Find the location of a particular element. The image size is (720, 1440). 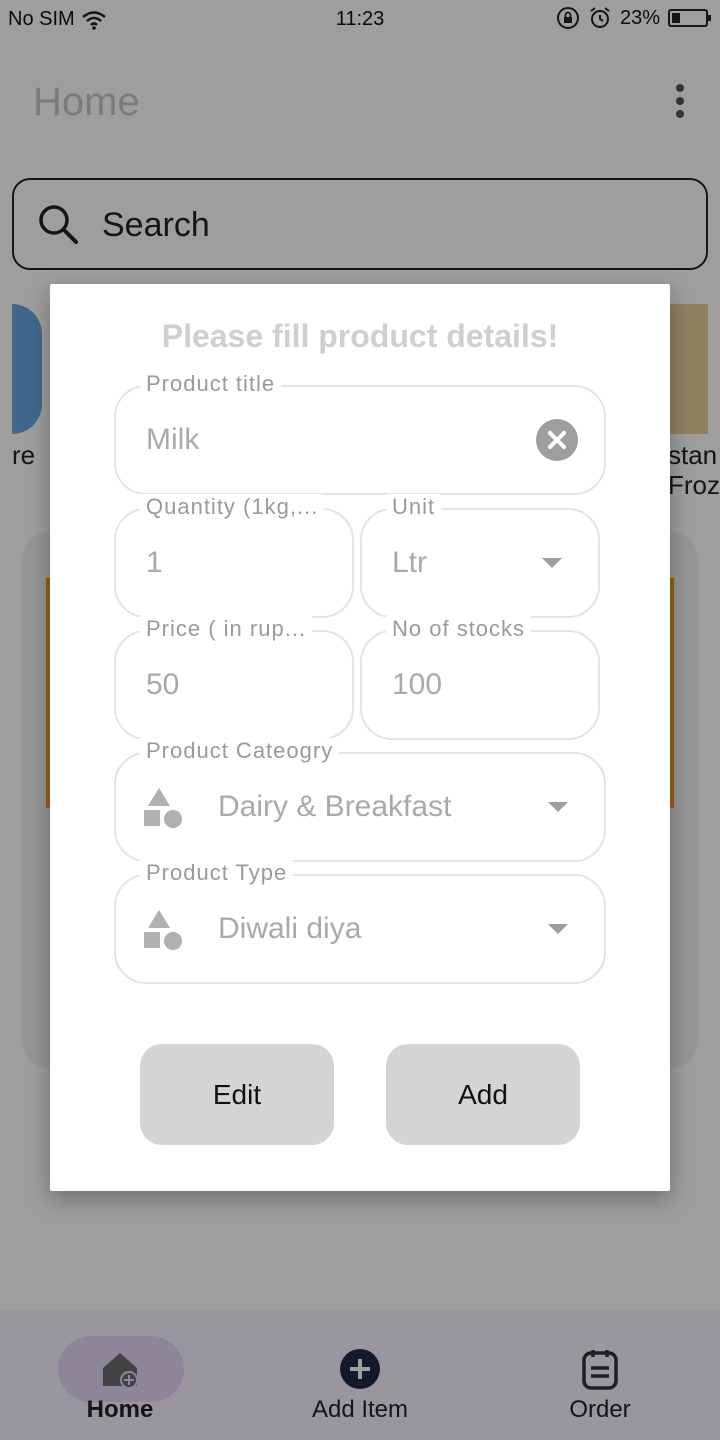

type-value: Diwali diya is located at coordinates (290, 928).